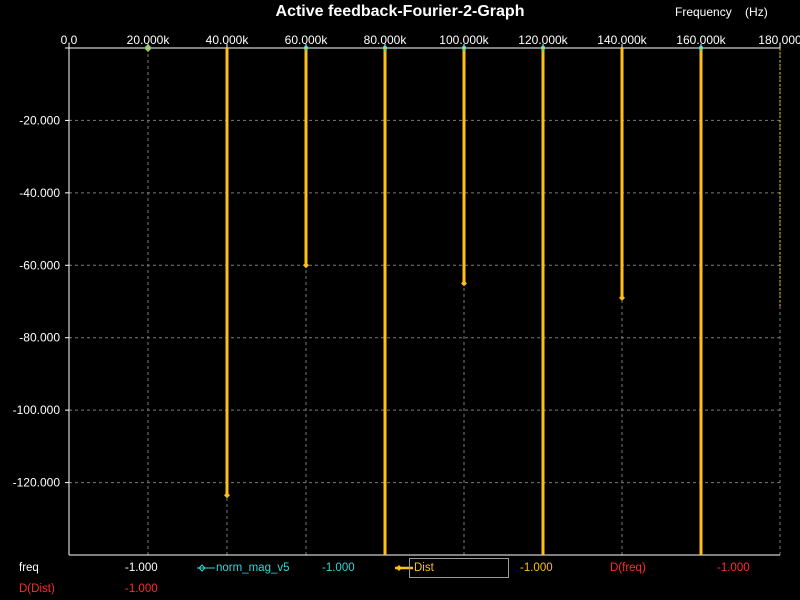 The width and height of the screenshot is (800, 600). What do you see at coordinates (39, 265) in the screenshot?
I see `y-tick-label: -60.000` at bounding box center [39, 265].